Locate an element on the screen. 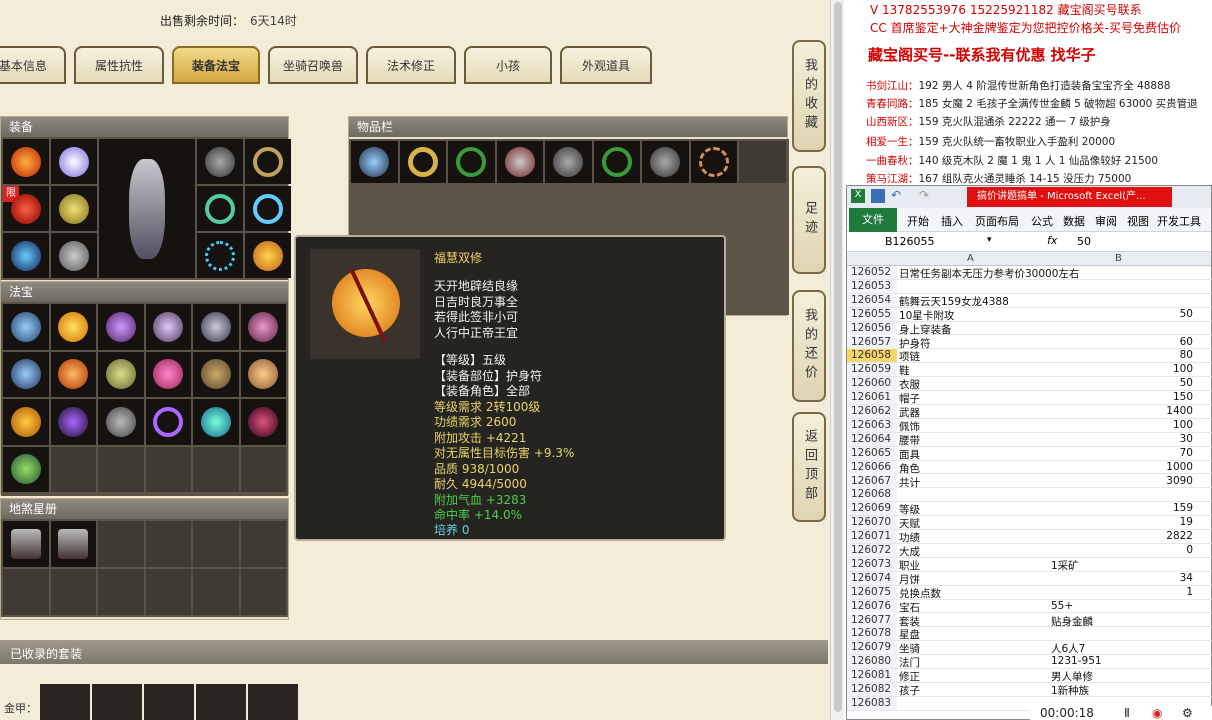 Image resolution: width=1212 pixels, height=720 pixels. cell-a: 大成 is located at coordinates (909, 551).